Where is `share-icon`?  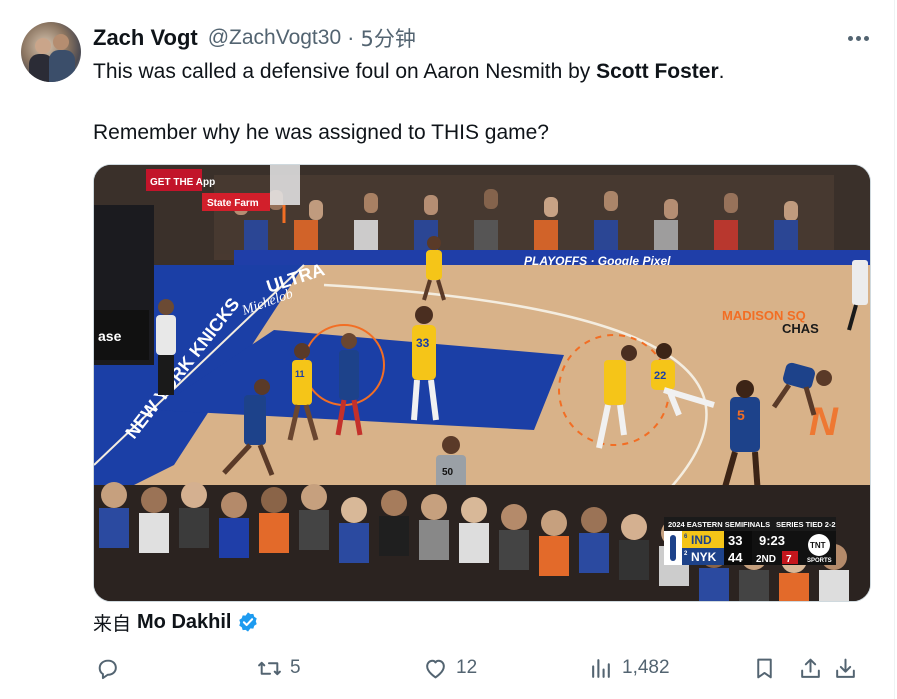 share-icon is located at coordinates (810, 668).